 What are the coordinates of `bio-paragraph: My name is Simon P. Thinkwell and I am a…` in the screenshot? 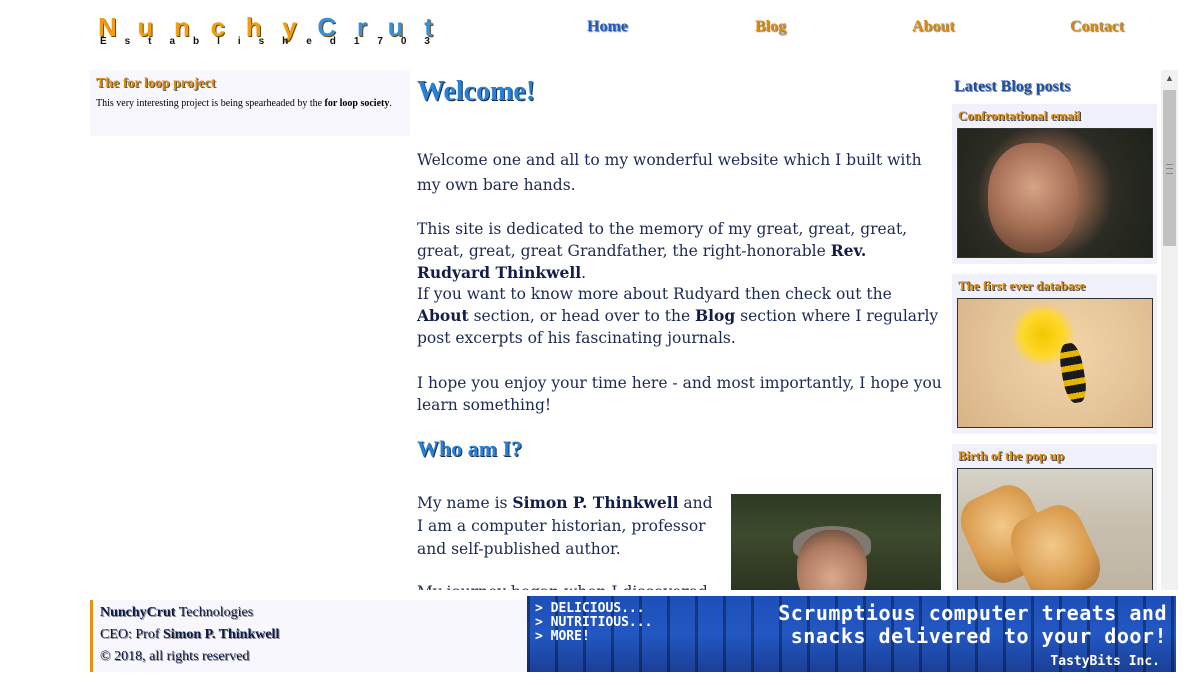 It's located at (569, 526).